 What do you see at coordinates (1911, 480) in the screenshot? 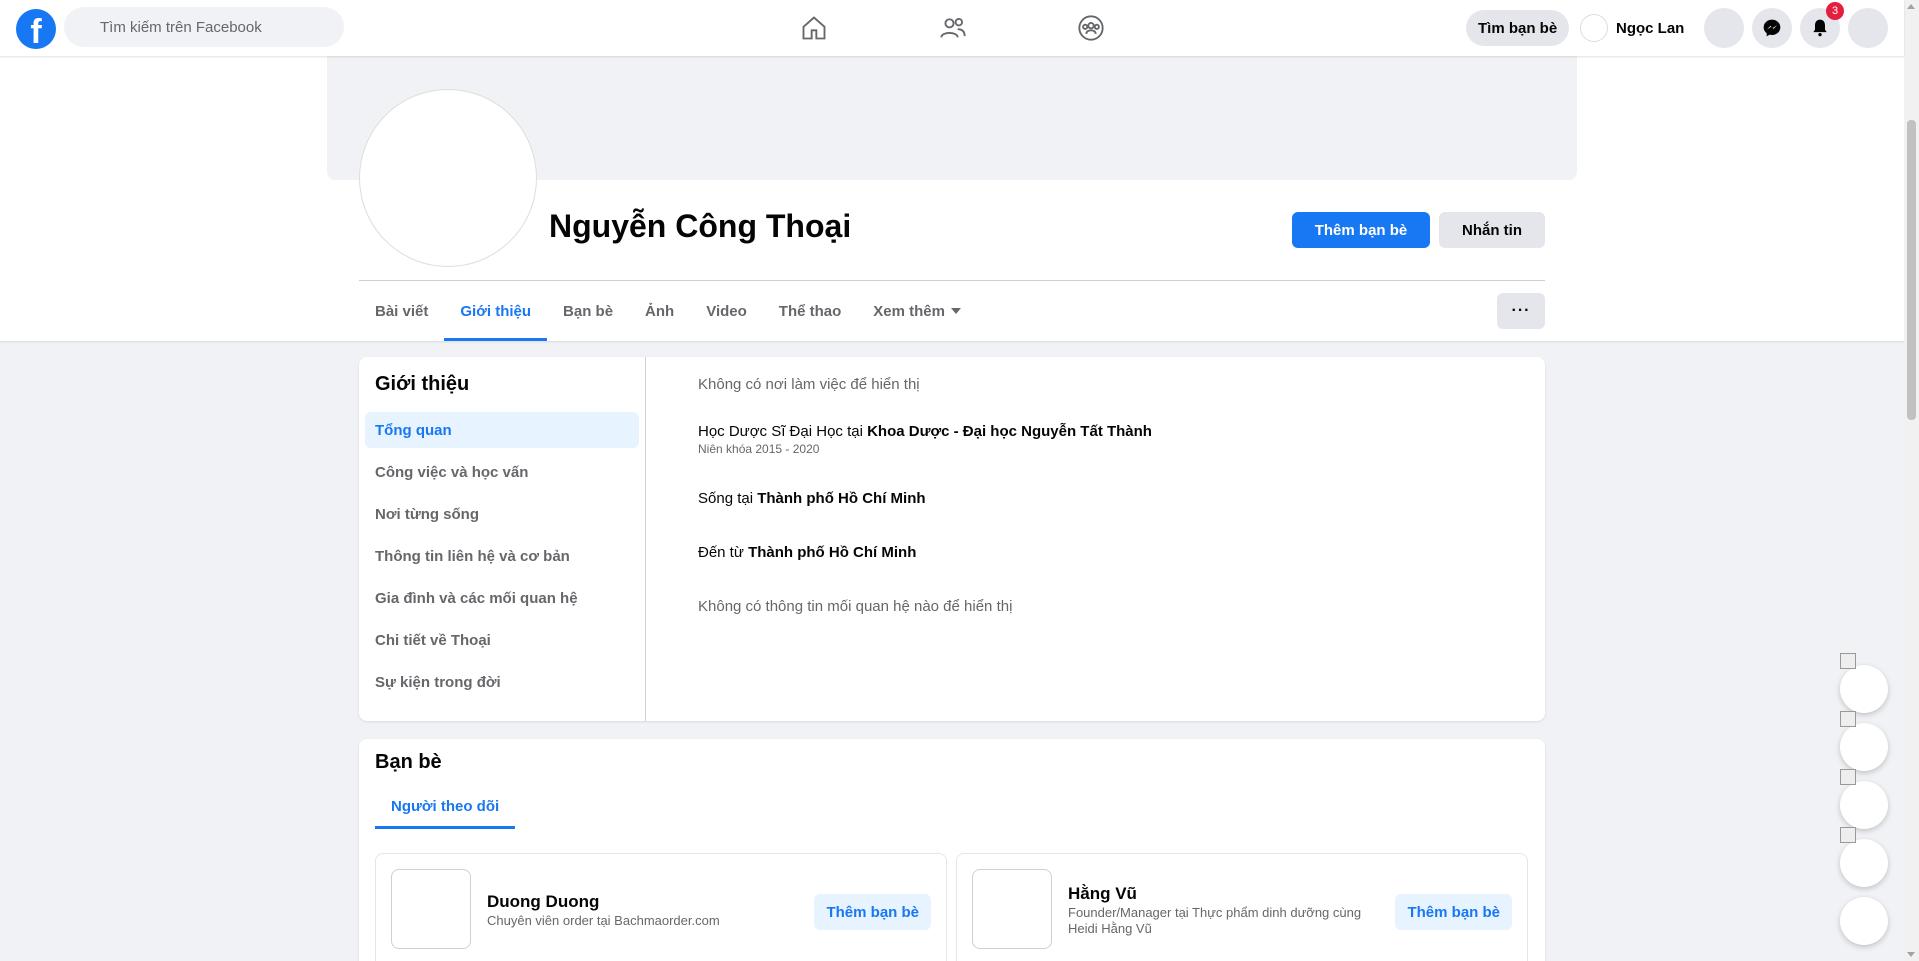
I see `scrollbar` at bounding box center [1911, 480].